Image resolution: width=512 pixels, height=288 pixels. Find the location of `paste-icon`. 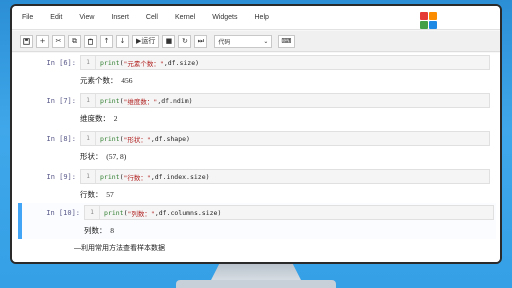

paste-icon is located at coordinates (90, 41).